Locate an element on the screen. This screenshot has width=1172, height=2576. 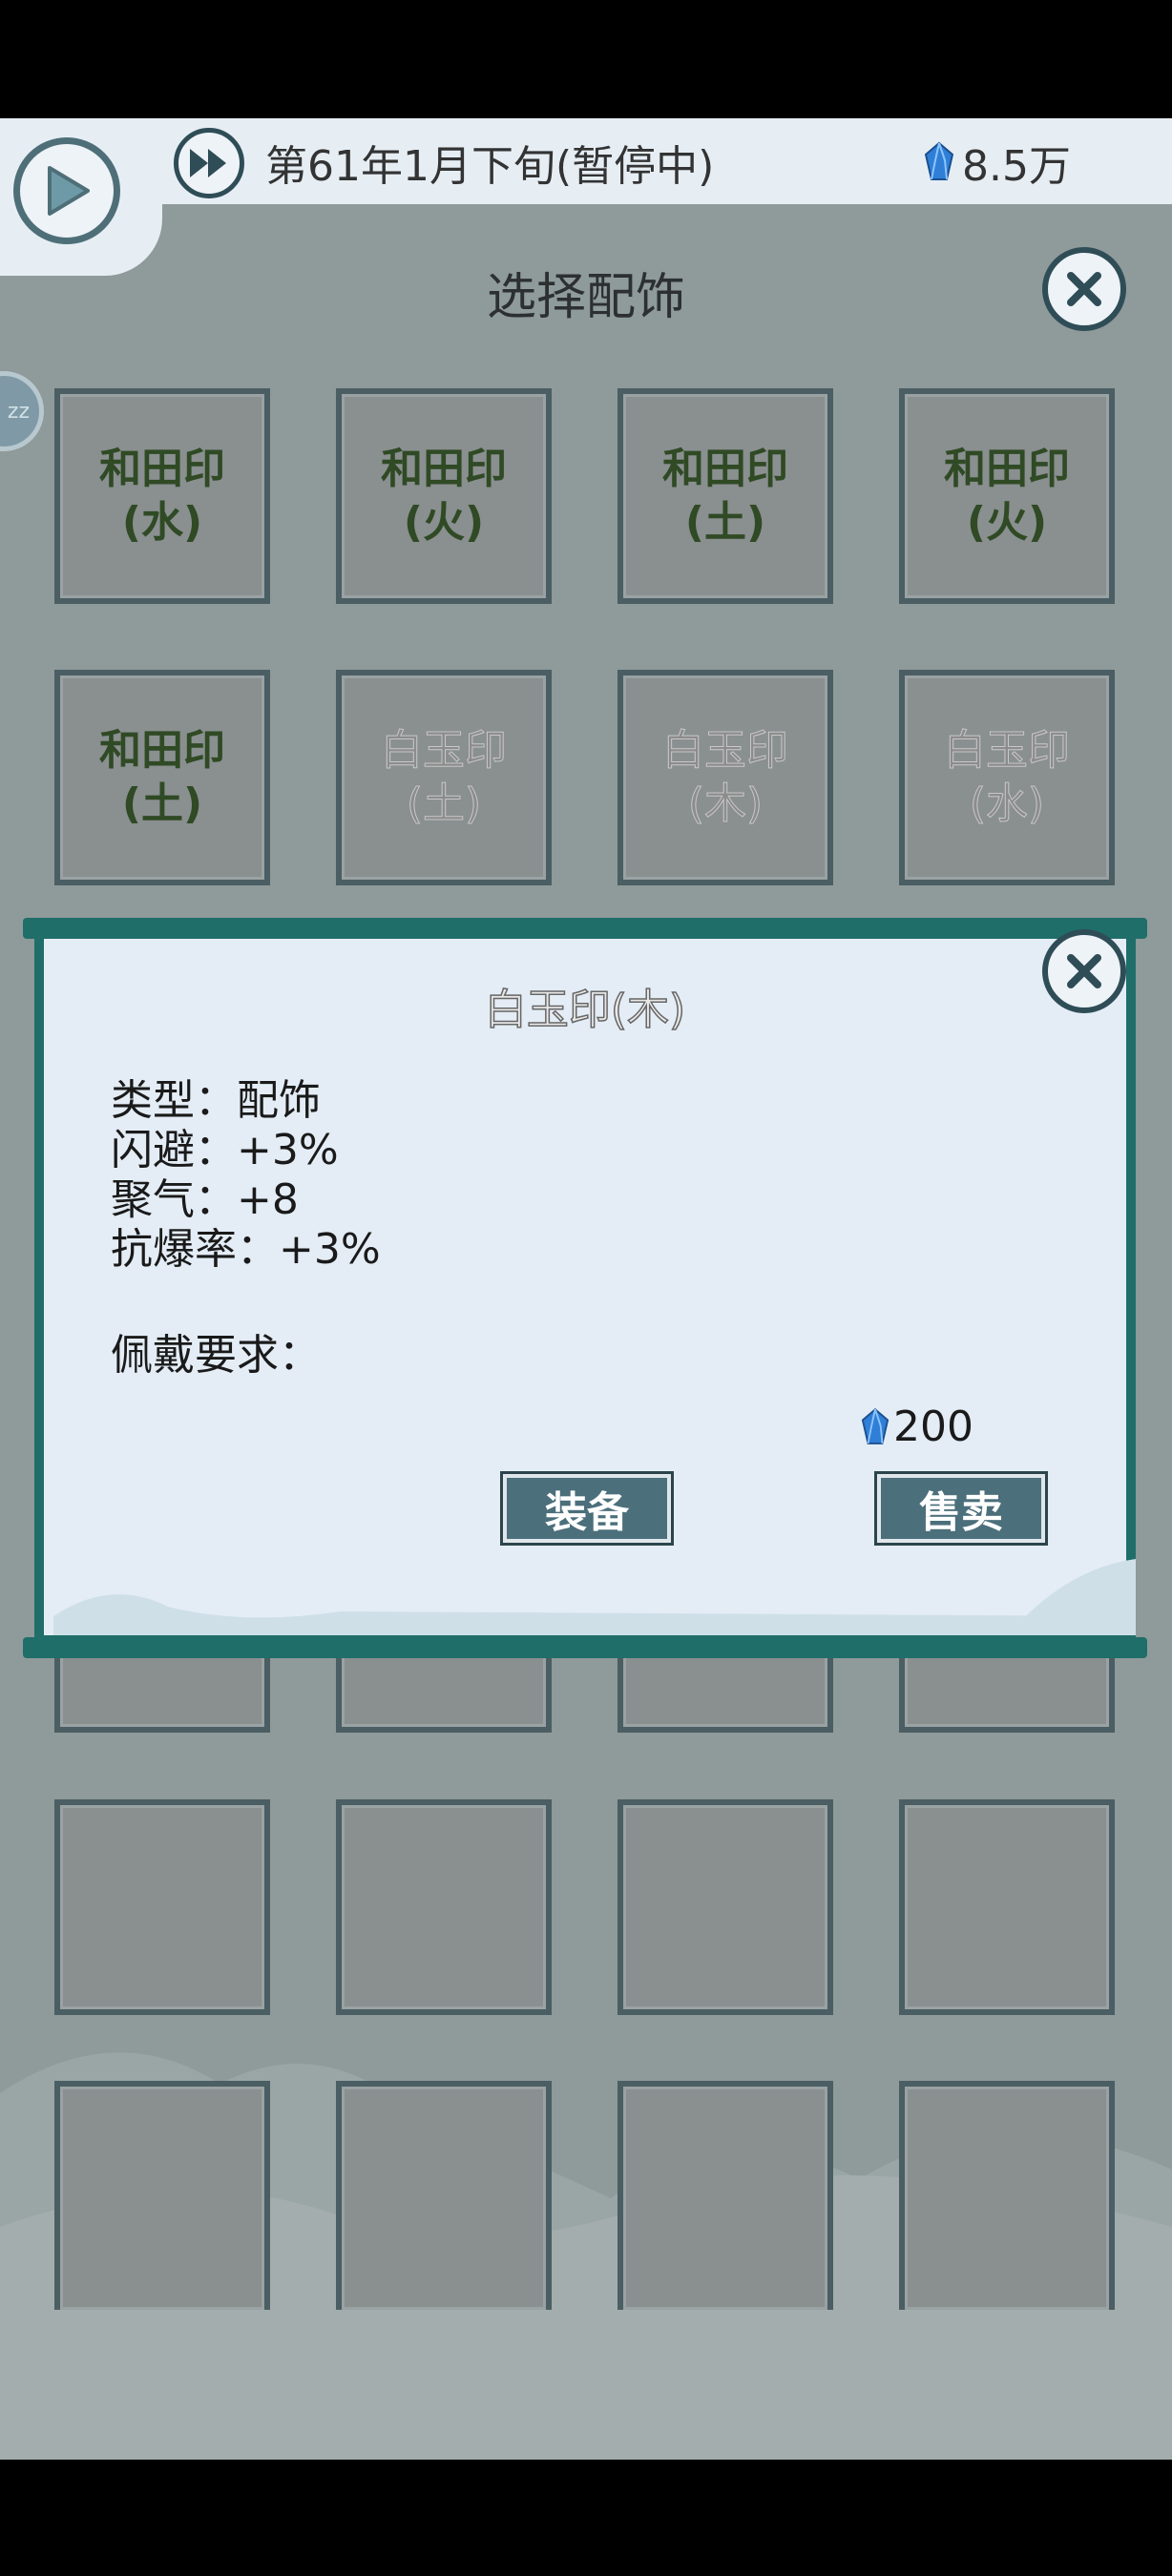
scroll-rod-bottom is located at coordinates (585, 1647).